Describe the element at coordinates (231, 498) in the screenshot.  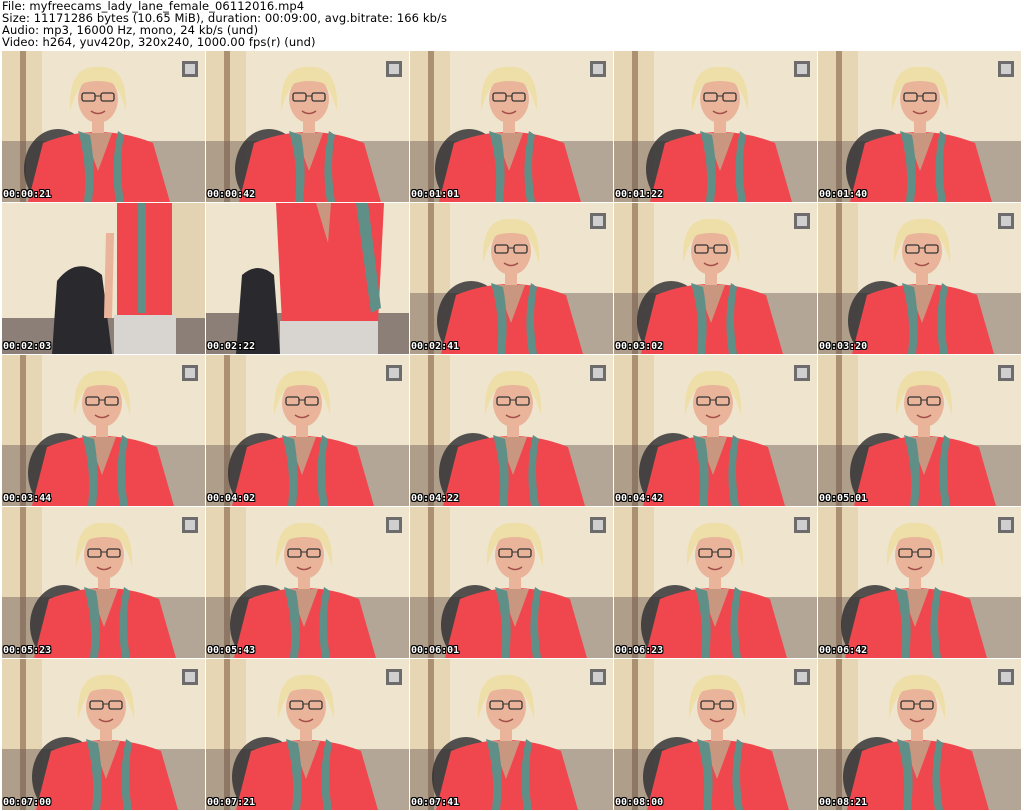
I see `thumbnail-timestamp: 00:04:02` at that location.